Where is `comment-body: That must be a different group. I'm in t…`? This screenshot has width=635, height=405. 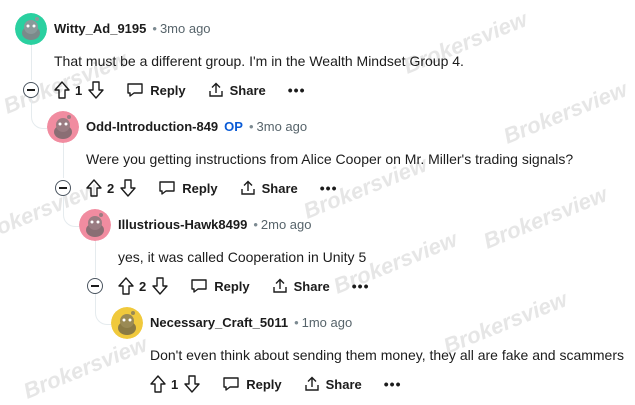
comment-body: That must be a different group. I'm in t… is located at coordinates (259, 61).